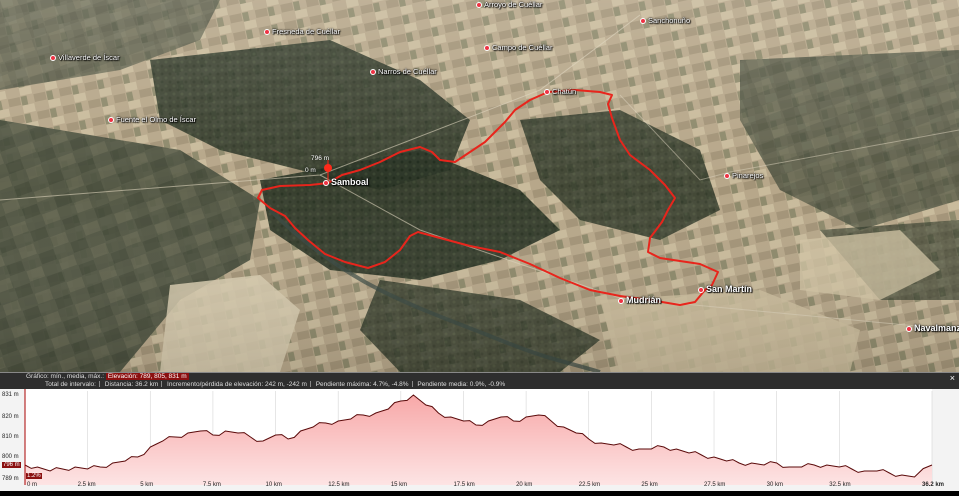  Describe the element at coordinates (774, 485) in the screenshot. I see `x-tick-label: 30 km` at that location.